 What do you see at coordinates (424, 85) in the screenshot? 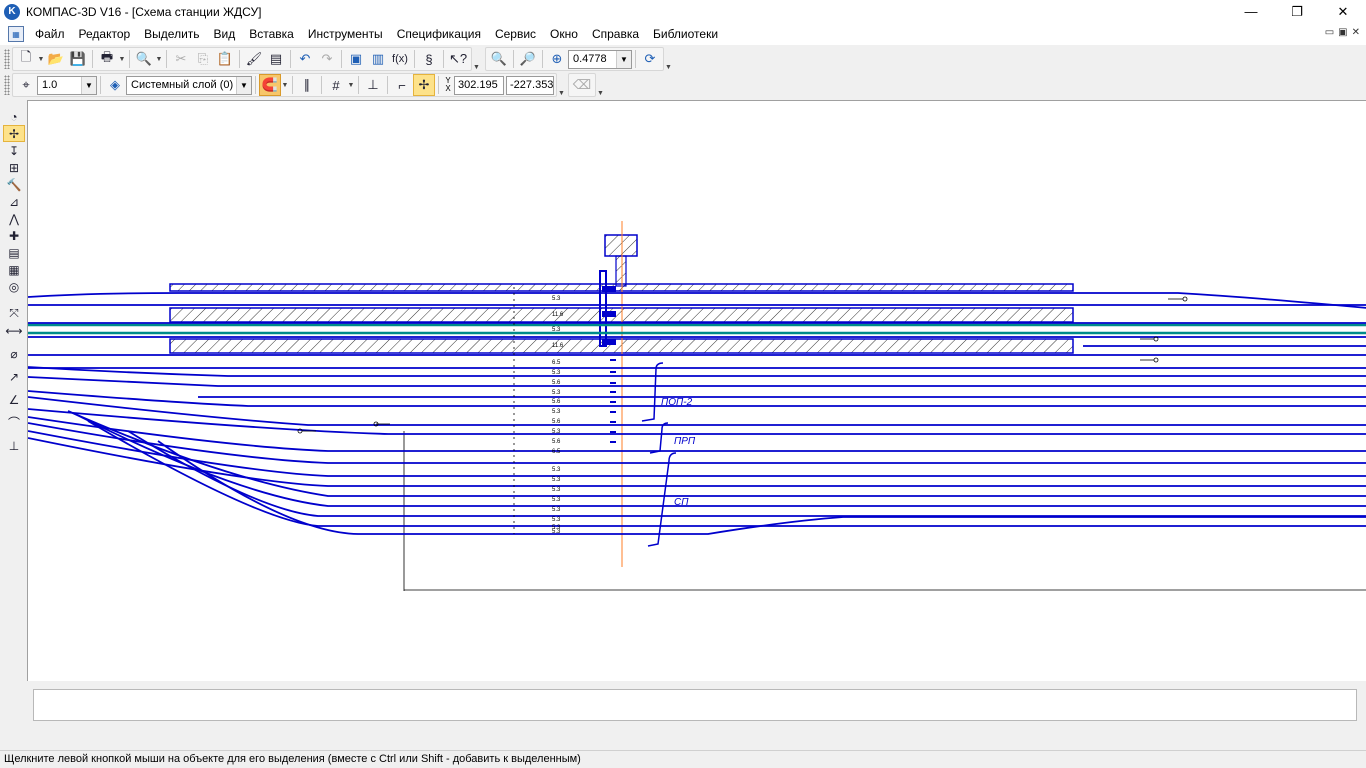
I see `parametric-mode-icon: ✢` at bounding box center [424, 85].